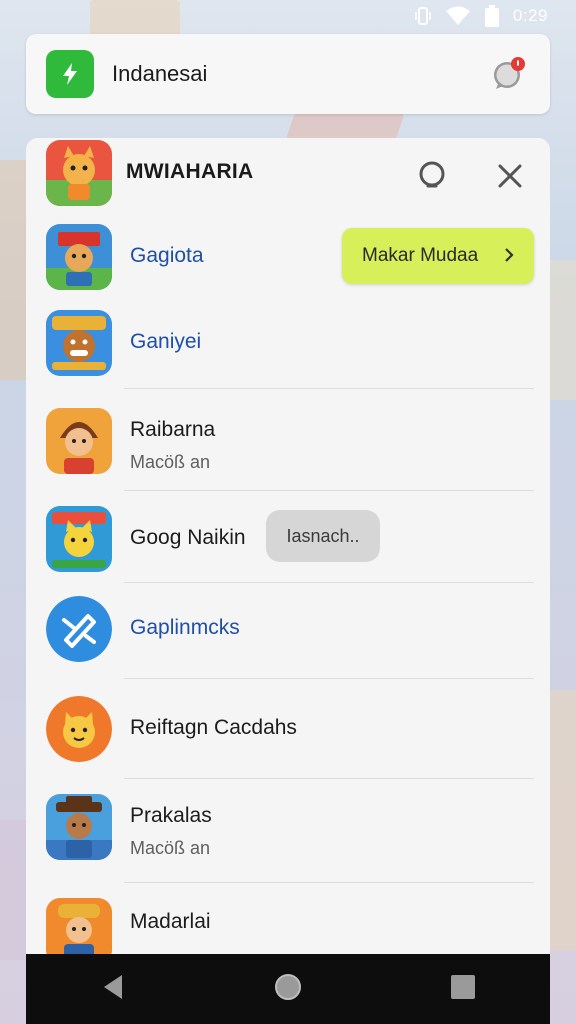  I want to click on app-icon-cat, so click(79, 539).